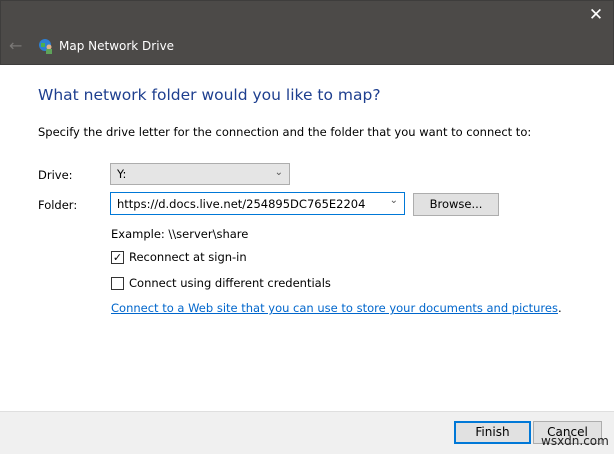 This screenshot has width=614, height=454. What do you see at coordinates (117, 257) in the screenshot?
I see `checkbox-checked-icon: ✓` at bounding box center [117, 257].